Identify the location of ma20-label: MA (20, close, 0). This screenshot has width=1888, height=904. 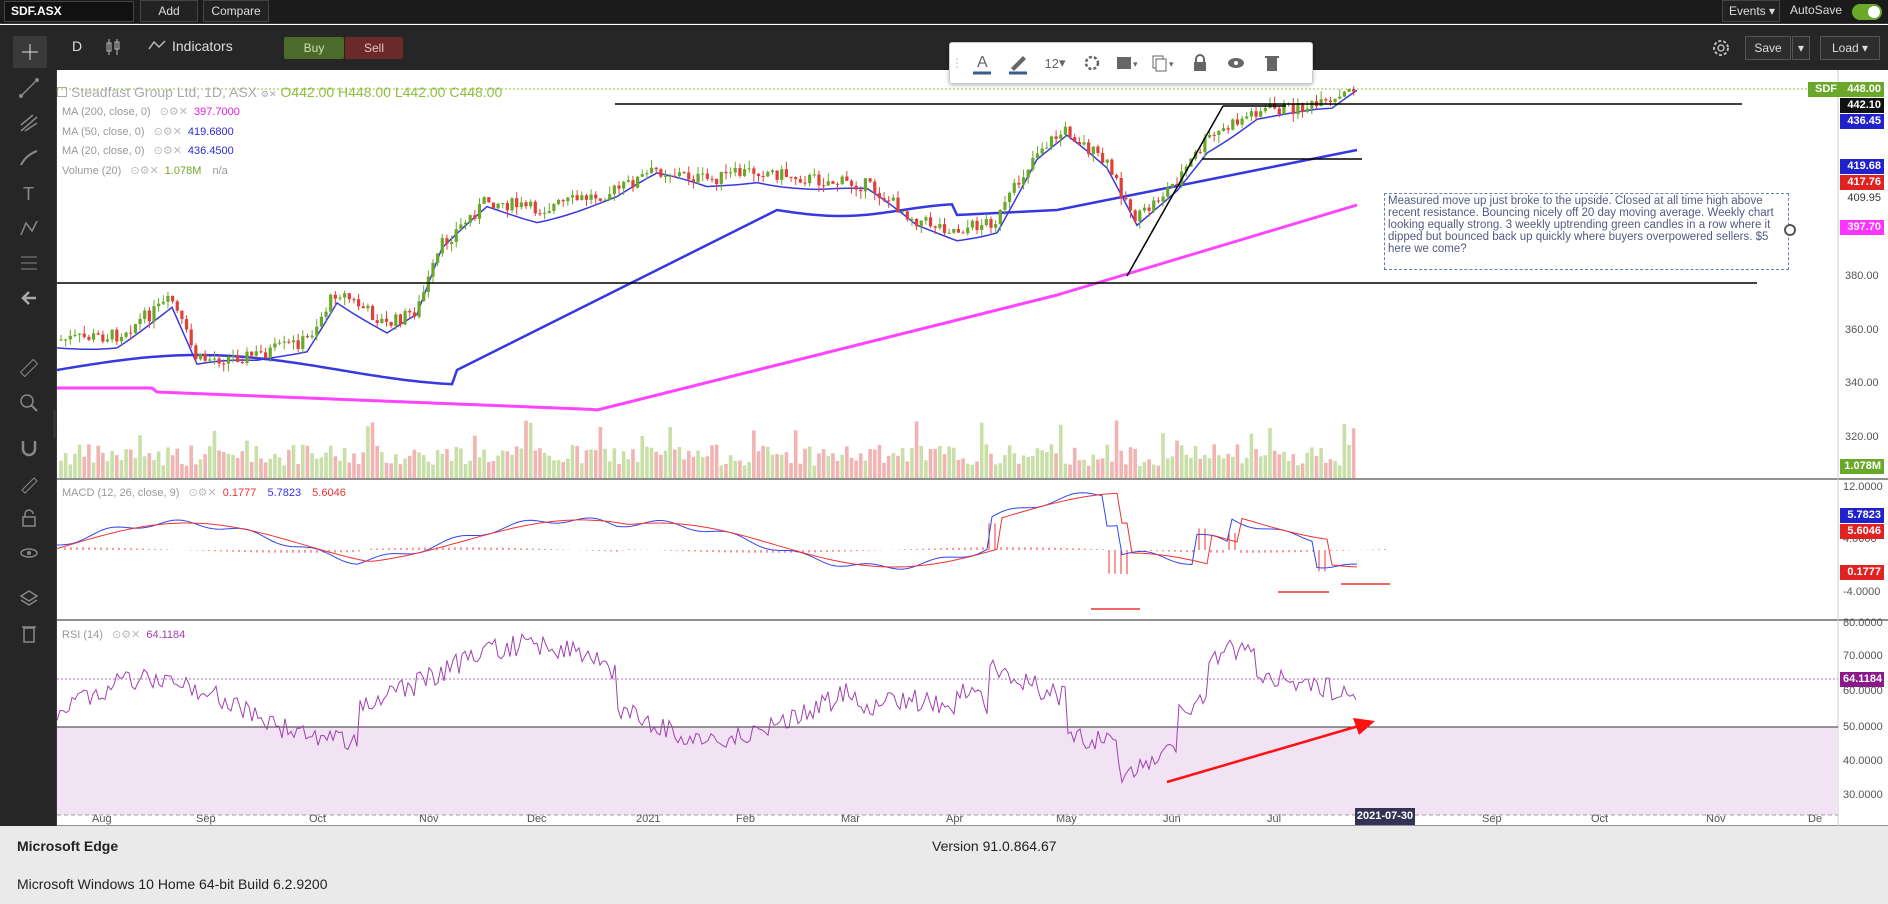
(103, 151).